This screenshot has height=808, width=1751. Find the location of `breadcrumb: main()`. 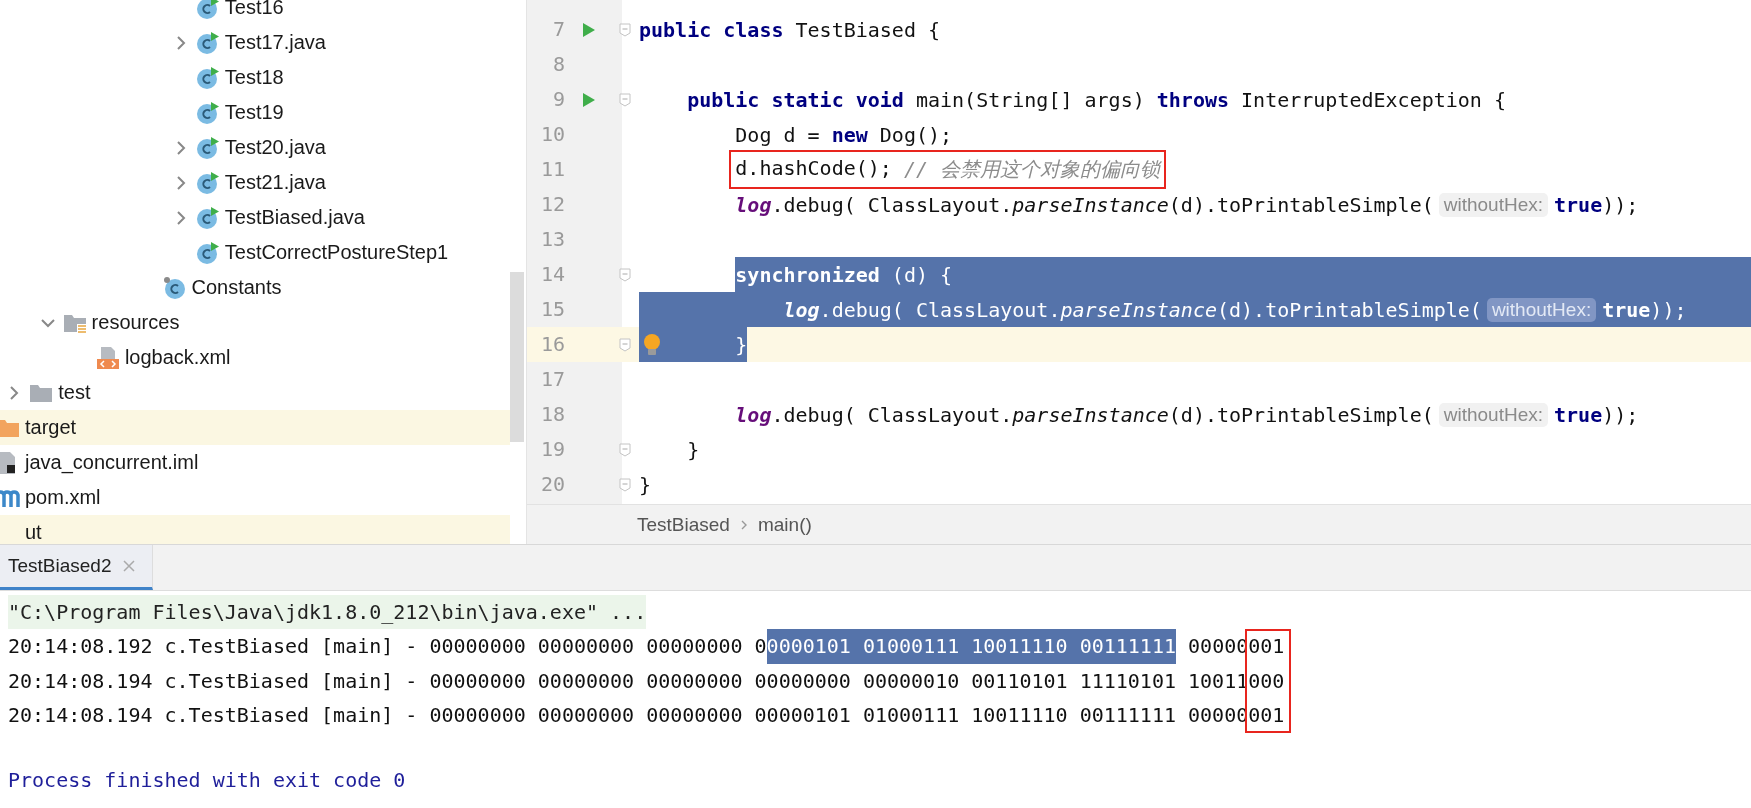

breadcrumb: main() is located at coordinates (784, 524).